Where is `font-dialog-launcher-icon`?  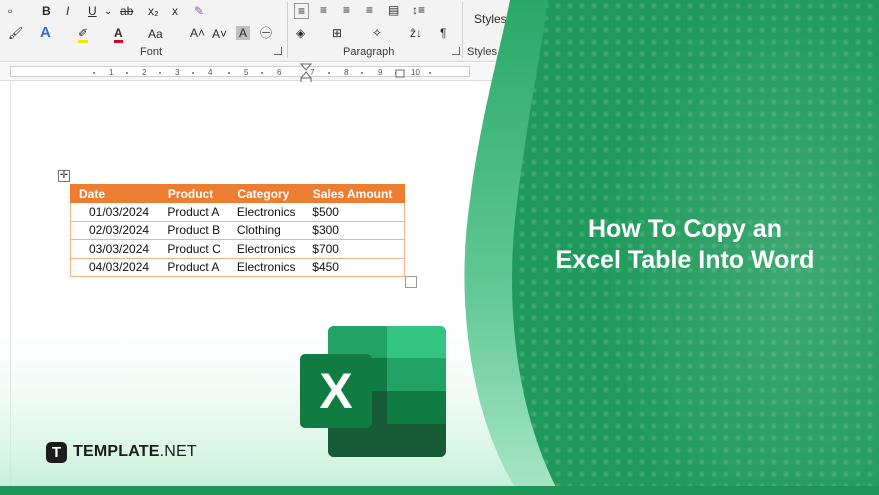 font-dialog-launcher-icon is located at coordinates (278, 51).